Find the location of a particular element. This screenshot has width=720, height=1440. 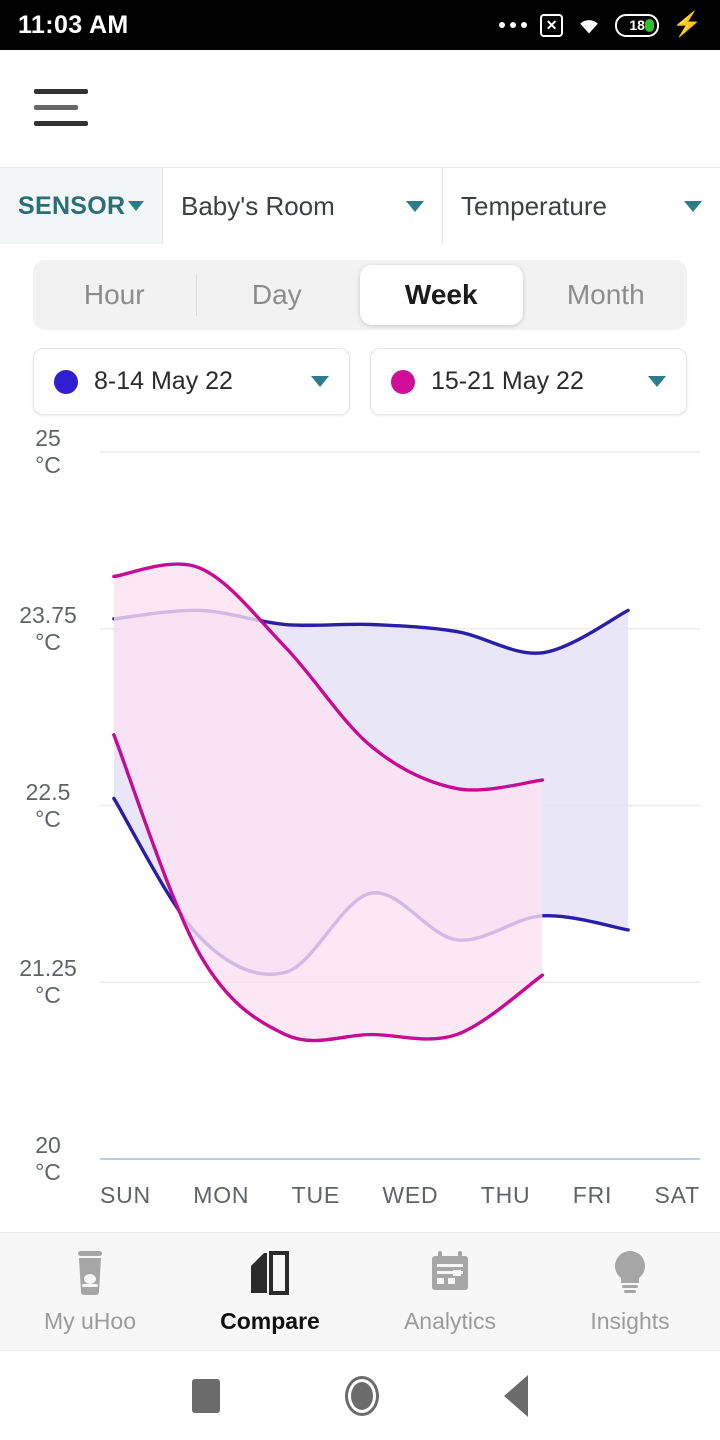

x-tick-wed: WED is located at coordinates (410, 1195).